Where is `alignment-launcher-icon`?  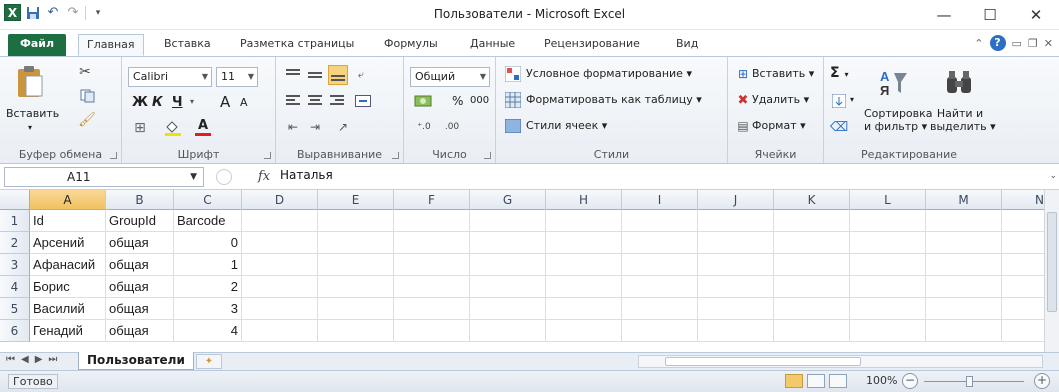
alignment-launcher-icon is located at coordinates (395, 155).